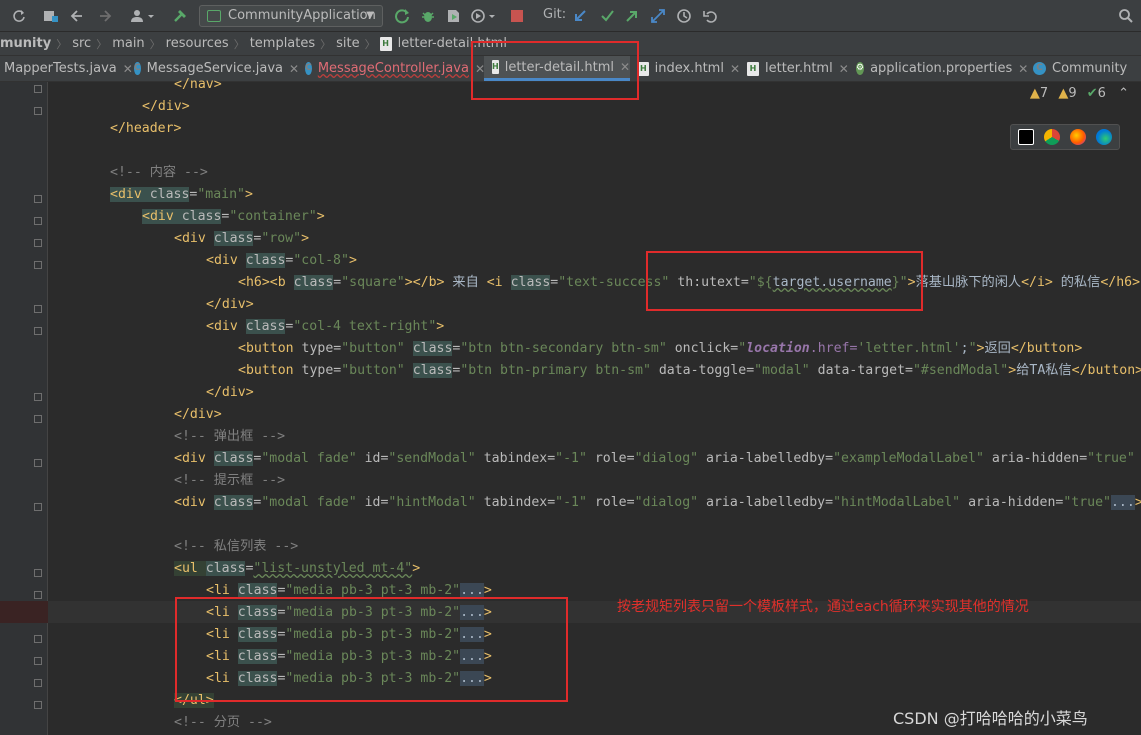  Describe the element at coordinates (230, 480) in the screenshot. I see `html-comment: <!-- 提示框 -->` at that location.